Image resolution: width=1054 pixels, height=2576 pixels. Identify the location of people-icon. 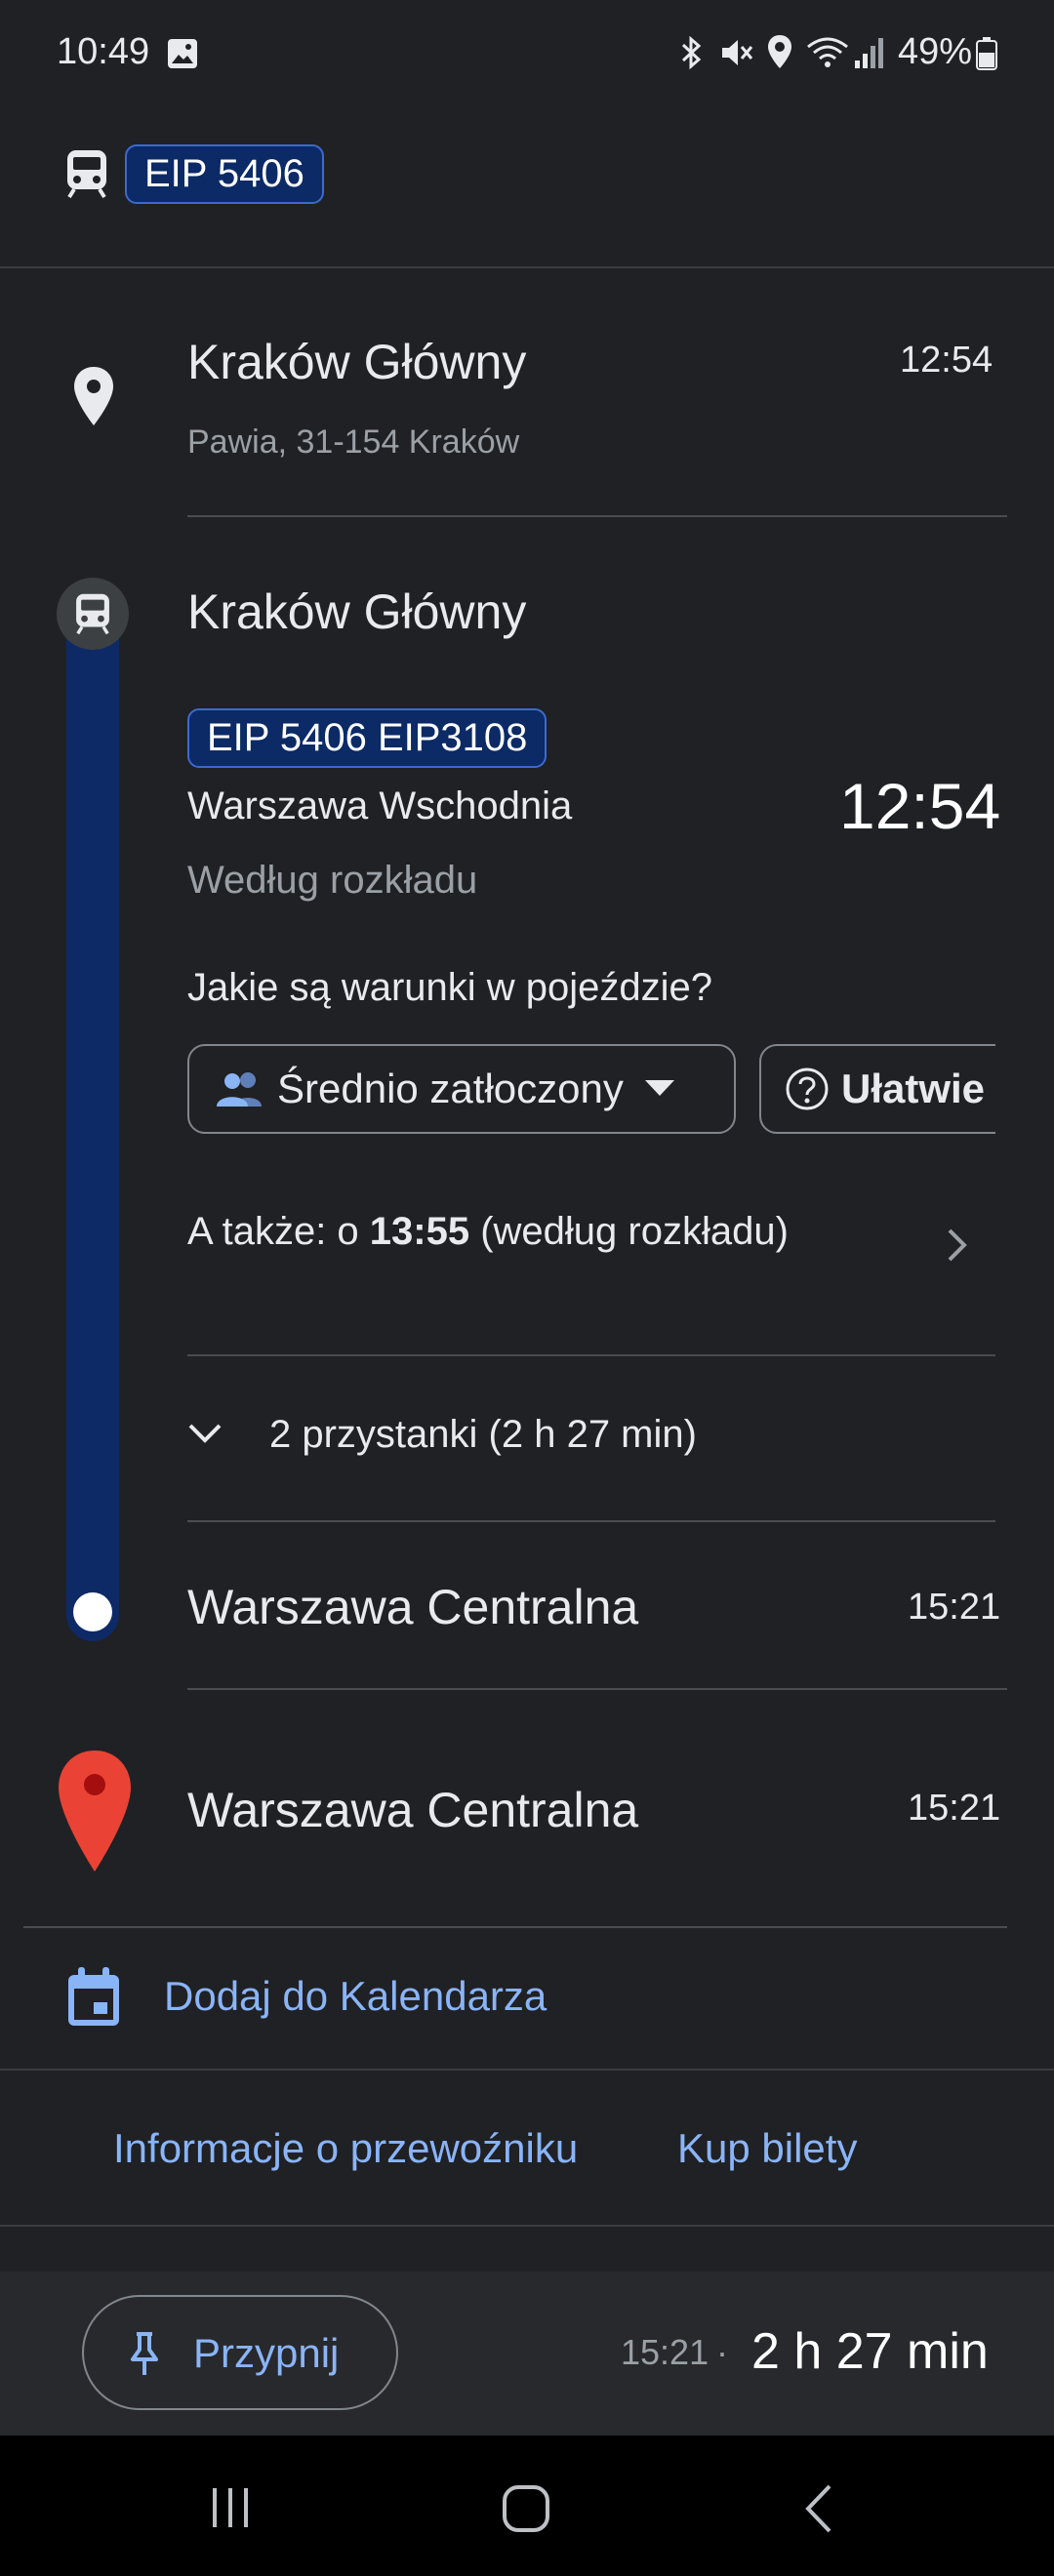
(239, 1089).